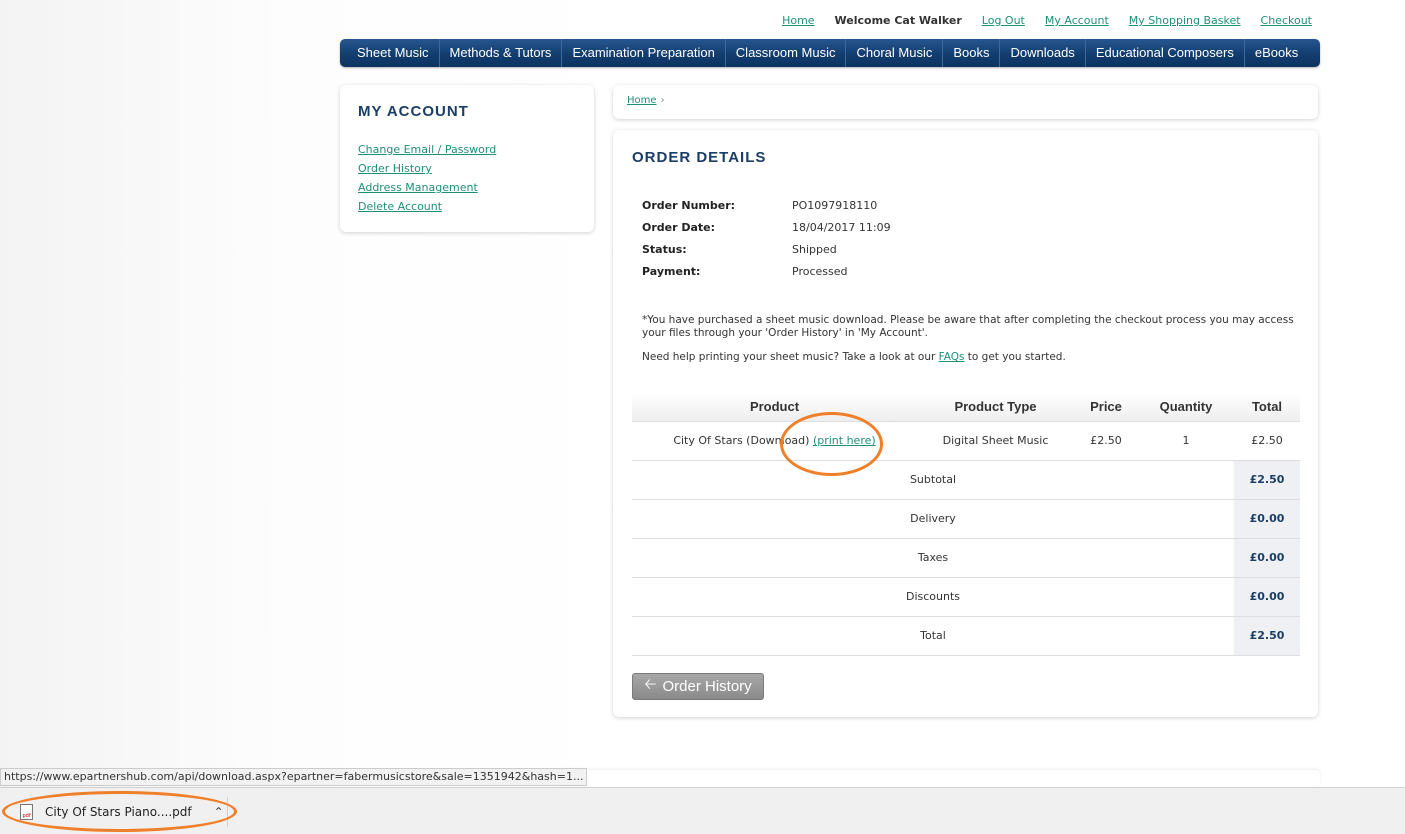 The width and height of the screenshot is (1405, 834). Describe the element at coordinates (933, 480) in the screenshot. I see `subtotal-label: Subtotal` at that location.